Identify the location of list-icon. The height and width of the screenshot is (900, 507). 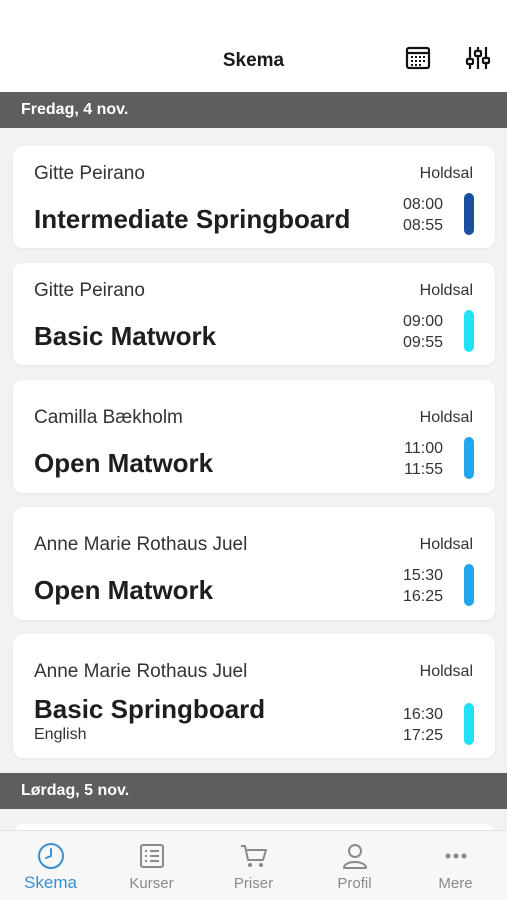
(152, 856).